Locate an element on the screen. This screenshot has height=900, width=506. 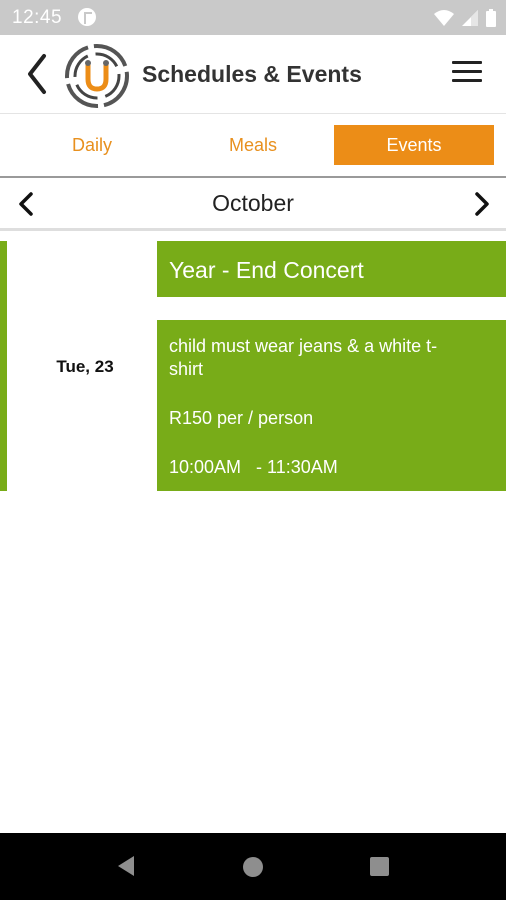
tab-bar: Daily Meals Events is located at coordinates (253, 146).